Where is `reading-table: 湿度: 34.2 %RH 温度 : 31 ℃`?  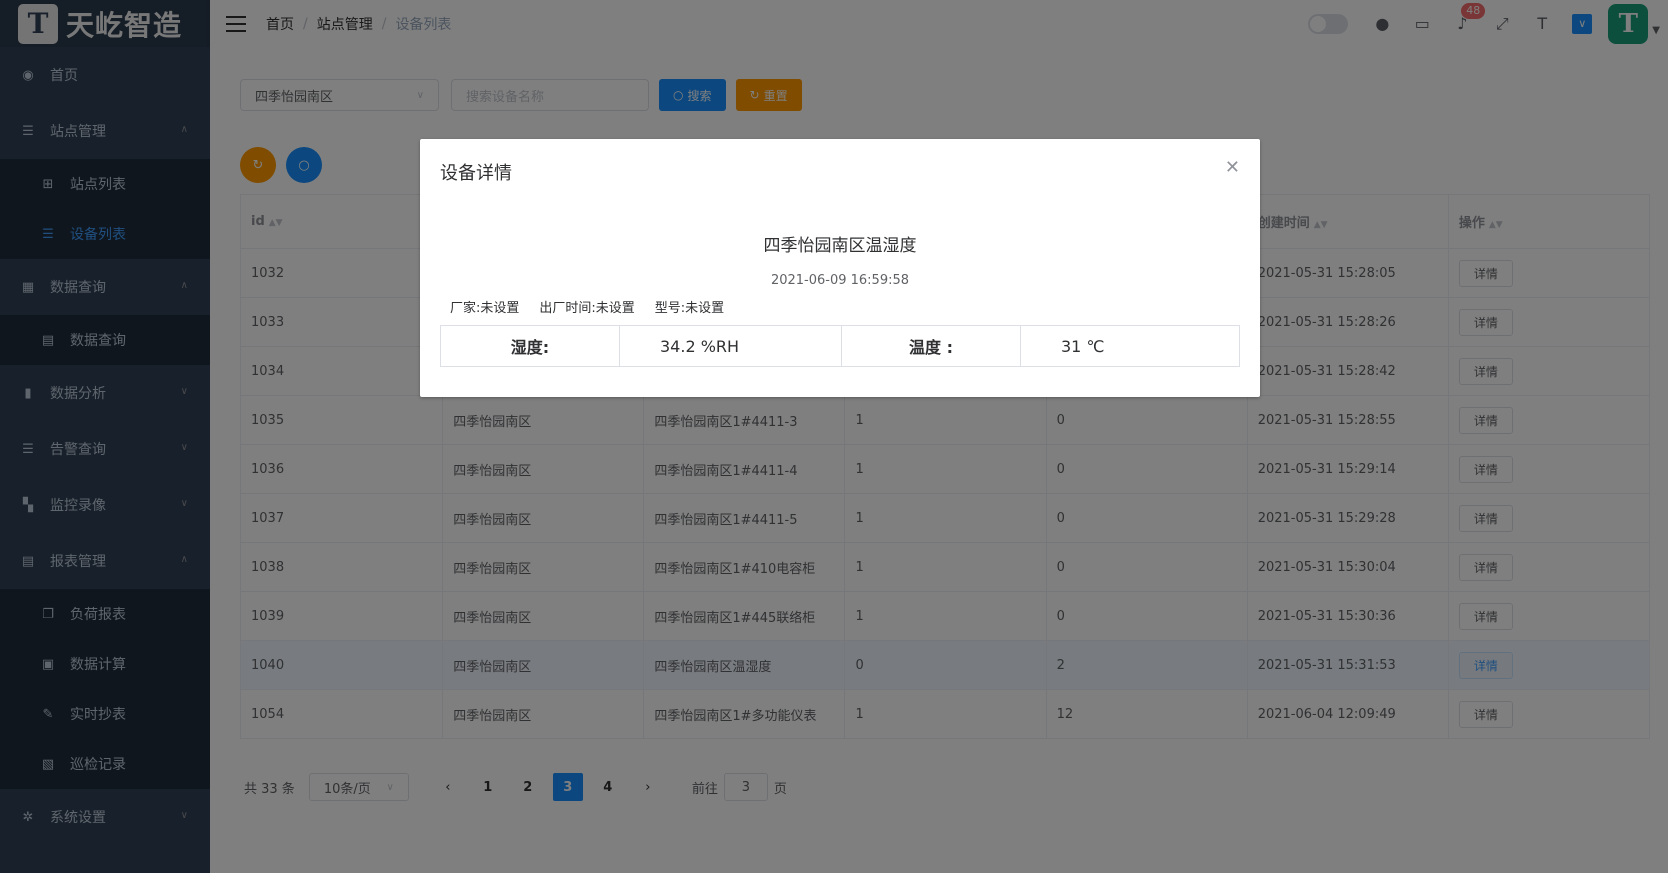 reading-table: 湿度: 34.2 %RH 温度 : 31 ℃ is located at coordinates (840, 346).